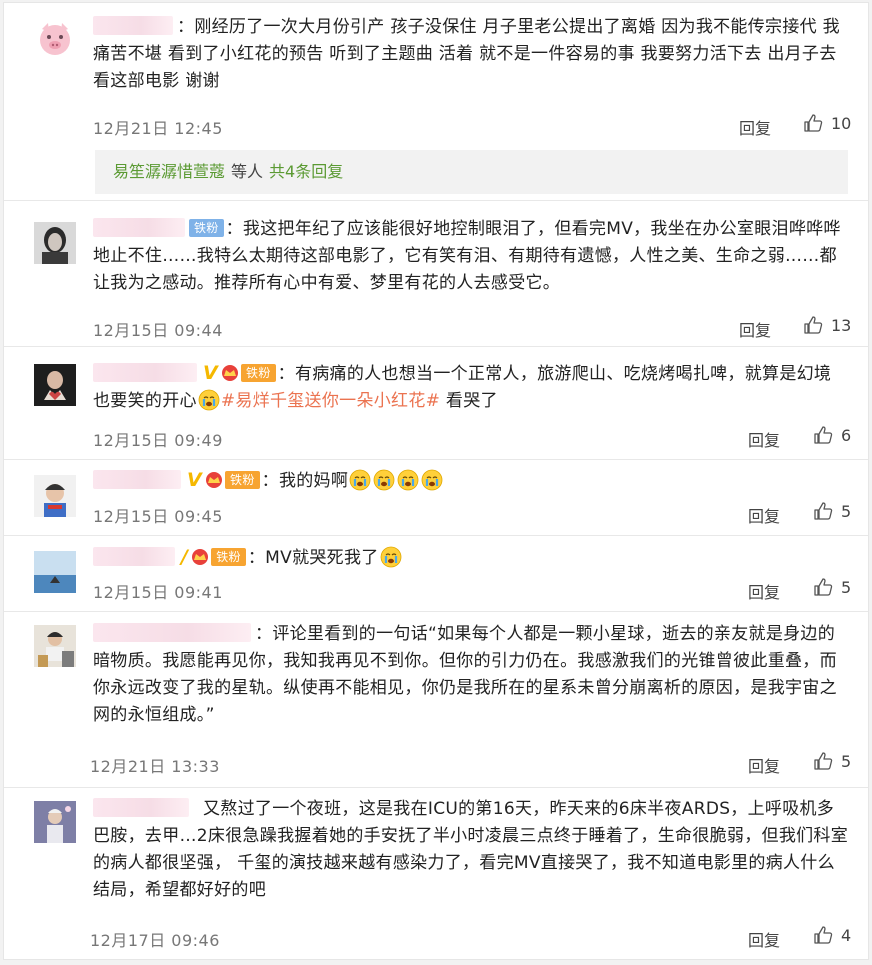 Image resolution: width=872 pixels, height=965 pixels. I want to click on comment-time: 12月15日 09:41, so click(158, 592).